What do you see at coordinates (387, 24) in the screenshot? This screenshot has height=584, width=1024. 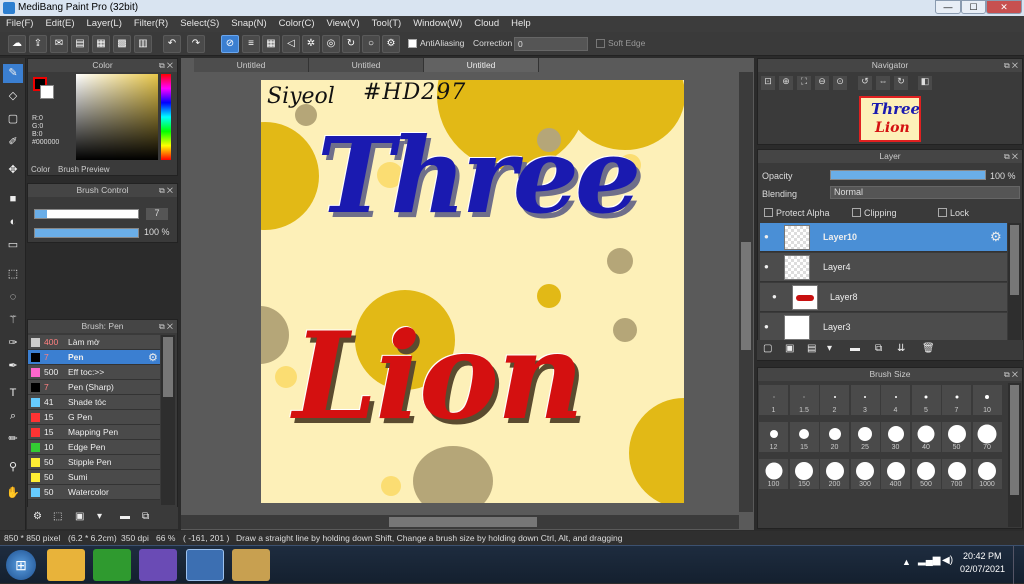 I see `menu-tool: Tool(T)` at bounding box center [387, 24].